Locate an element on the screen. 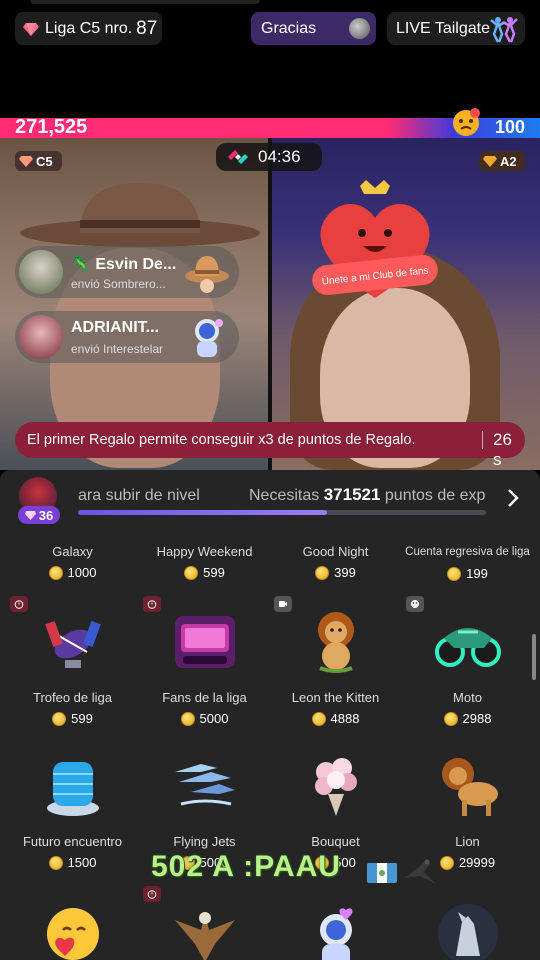  gift-name: Flying Jets is located at coordinates (204, 841).